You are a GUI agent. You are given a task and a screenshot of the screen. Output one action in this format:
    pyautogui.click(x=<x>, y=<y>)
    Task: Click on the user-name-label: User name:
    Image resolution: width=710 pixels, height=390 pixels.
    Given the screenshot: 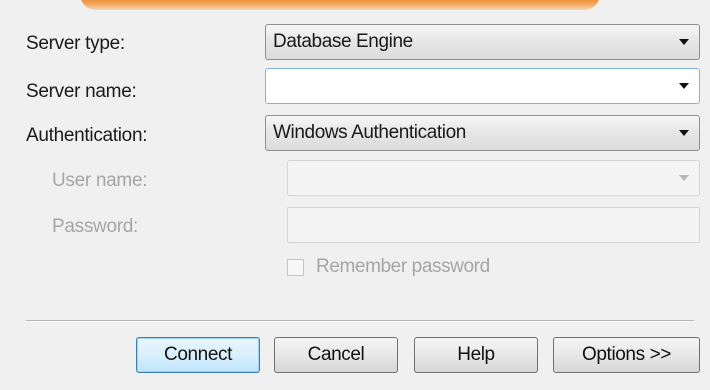 What is the action you would take?
    pyautogui.click(x=100, y=180)
    